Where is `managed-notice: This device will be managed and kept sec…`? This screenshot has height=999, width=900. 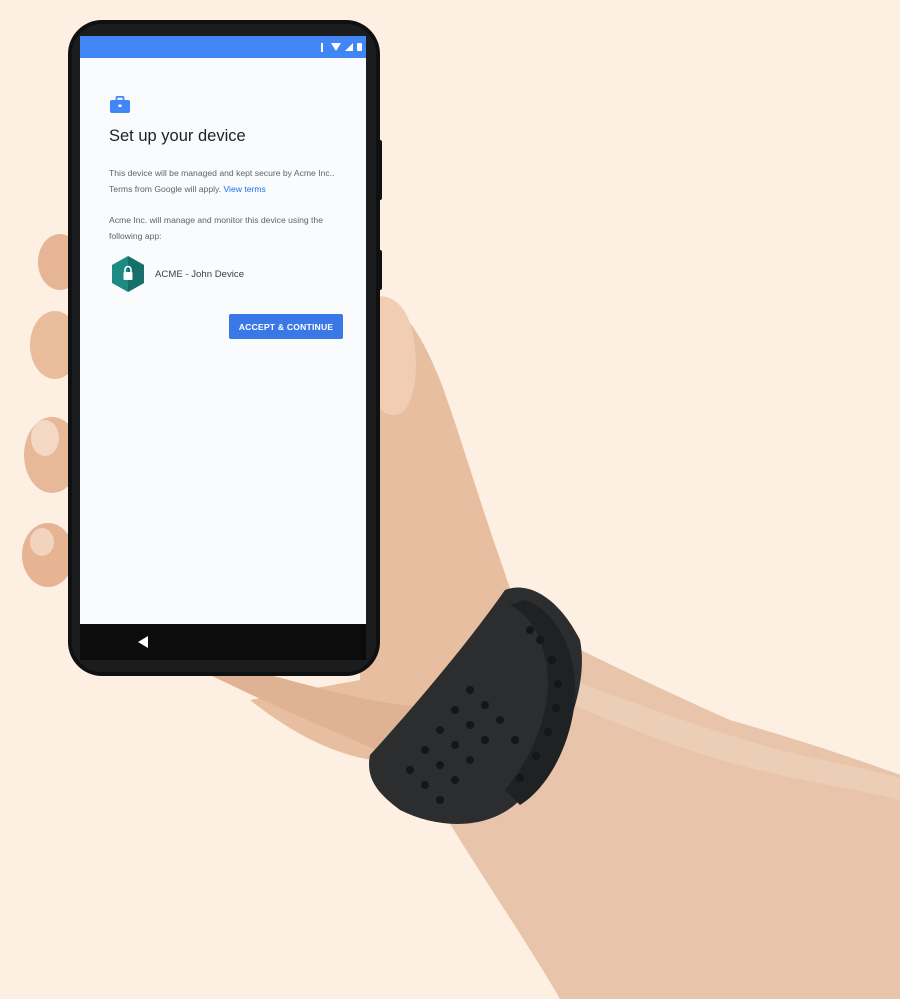 managed-notice: This device will be managed and kept sec… is located at coordinates (231, 181).